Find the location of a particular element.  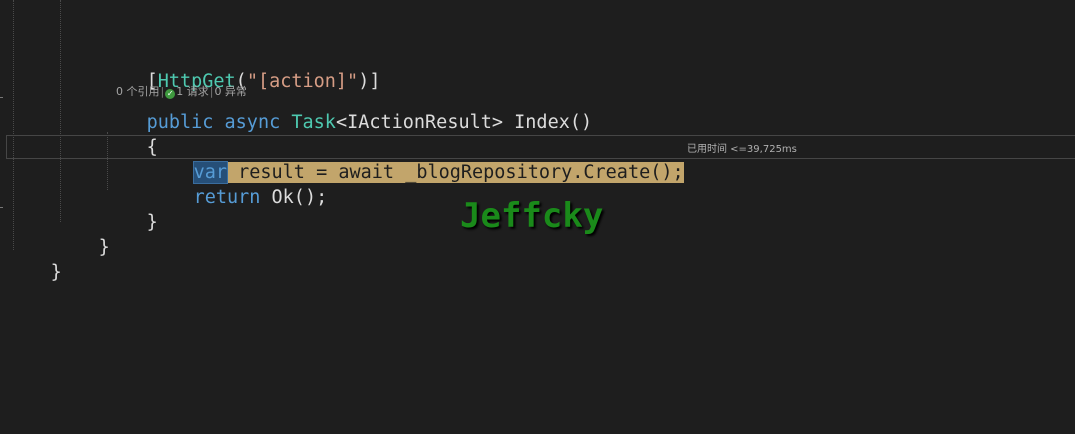

code-line-attribute: [HttpGet("[action]")] is located at coordinates (241, 68).